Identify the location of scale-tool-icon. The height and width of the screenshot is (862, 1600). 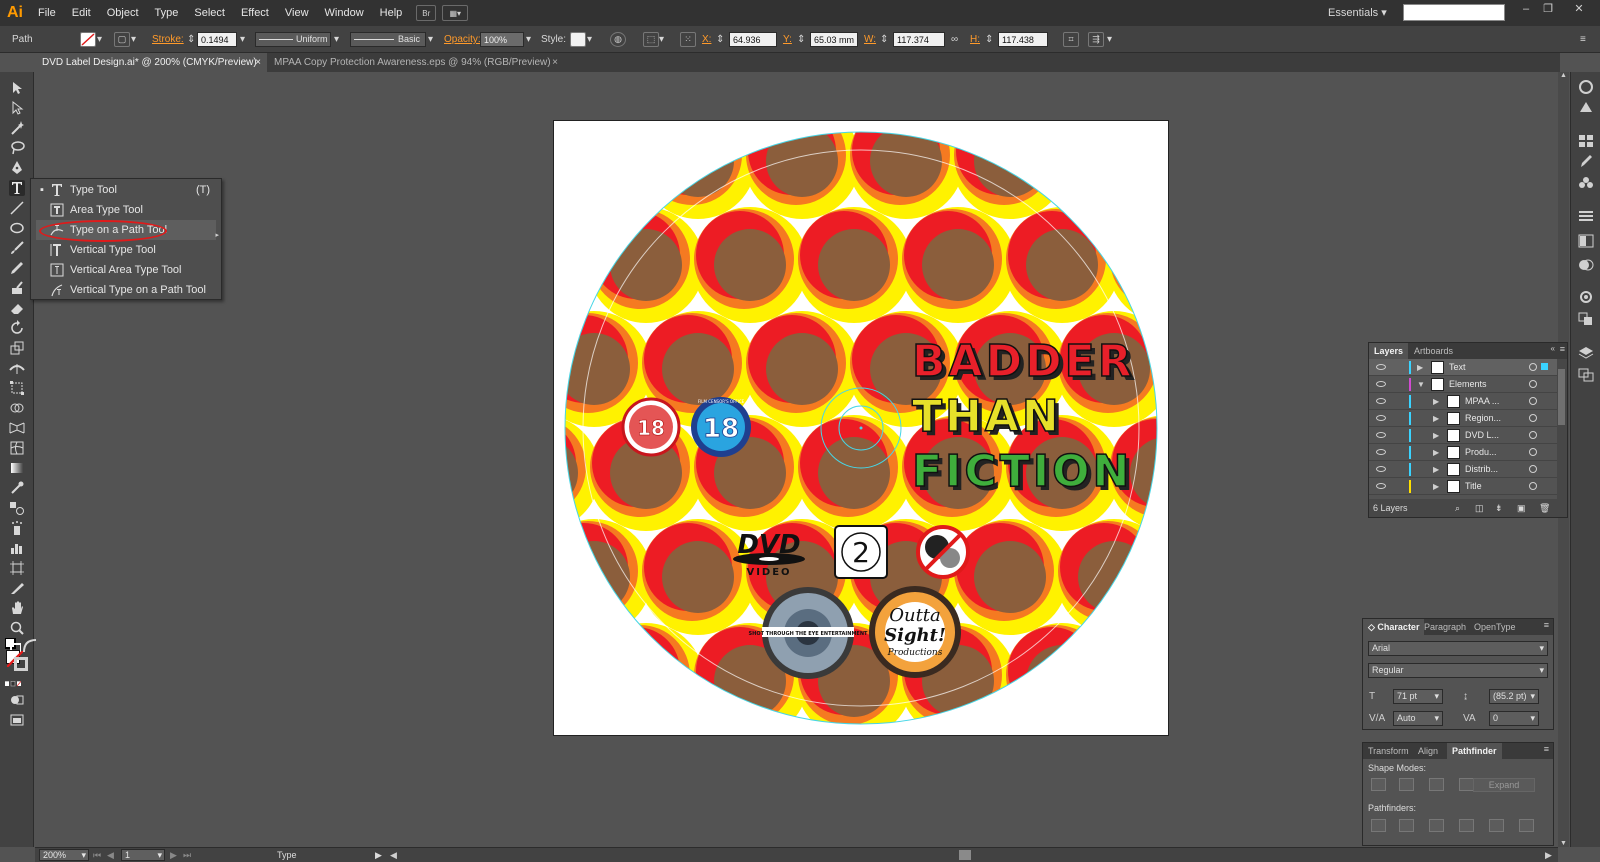
(17, 348).